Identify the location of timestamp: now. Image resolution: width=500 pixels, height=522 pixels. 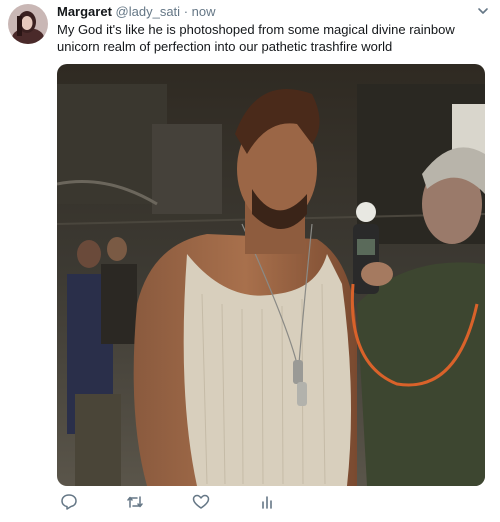
(204, 11).